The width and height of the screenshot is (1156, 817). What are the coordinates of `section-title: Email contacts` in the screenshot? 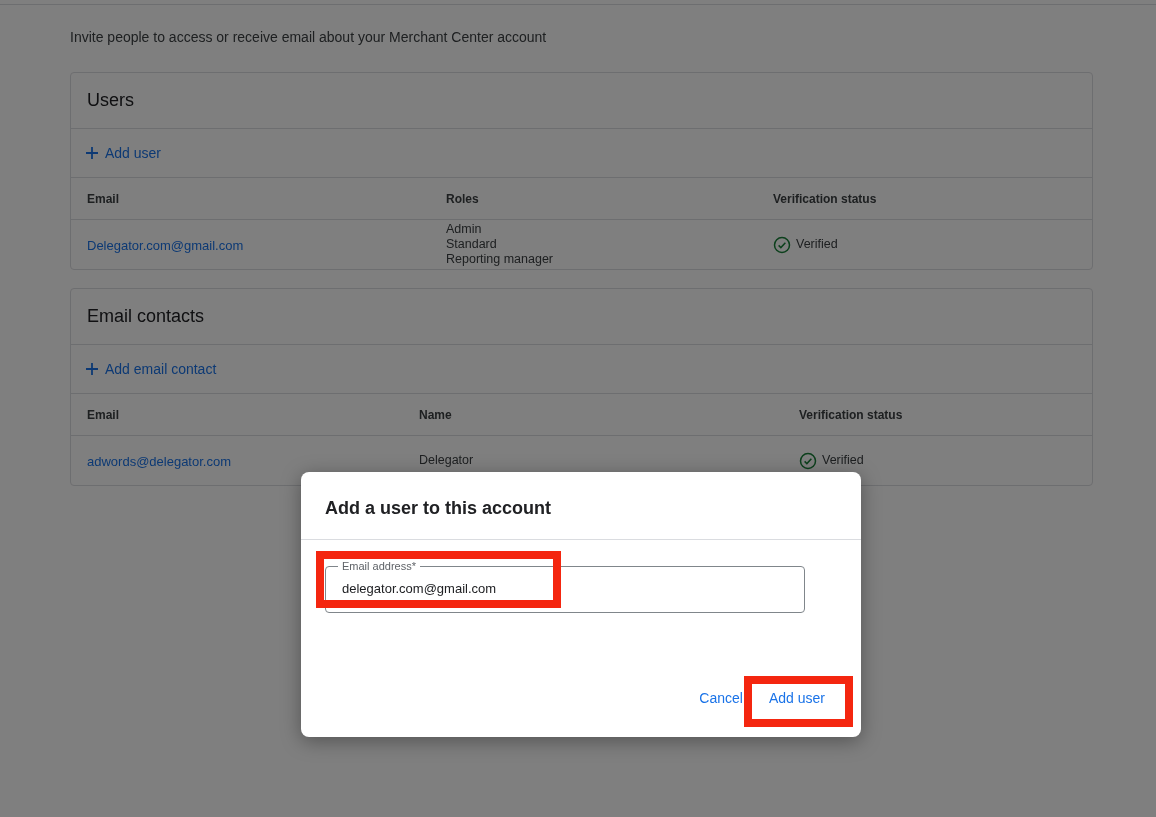 It's located at (581, 317).